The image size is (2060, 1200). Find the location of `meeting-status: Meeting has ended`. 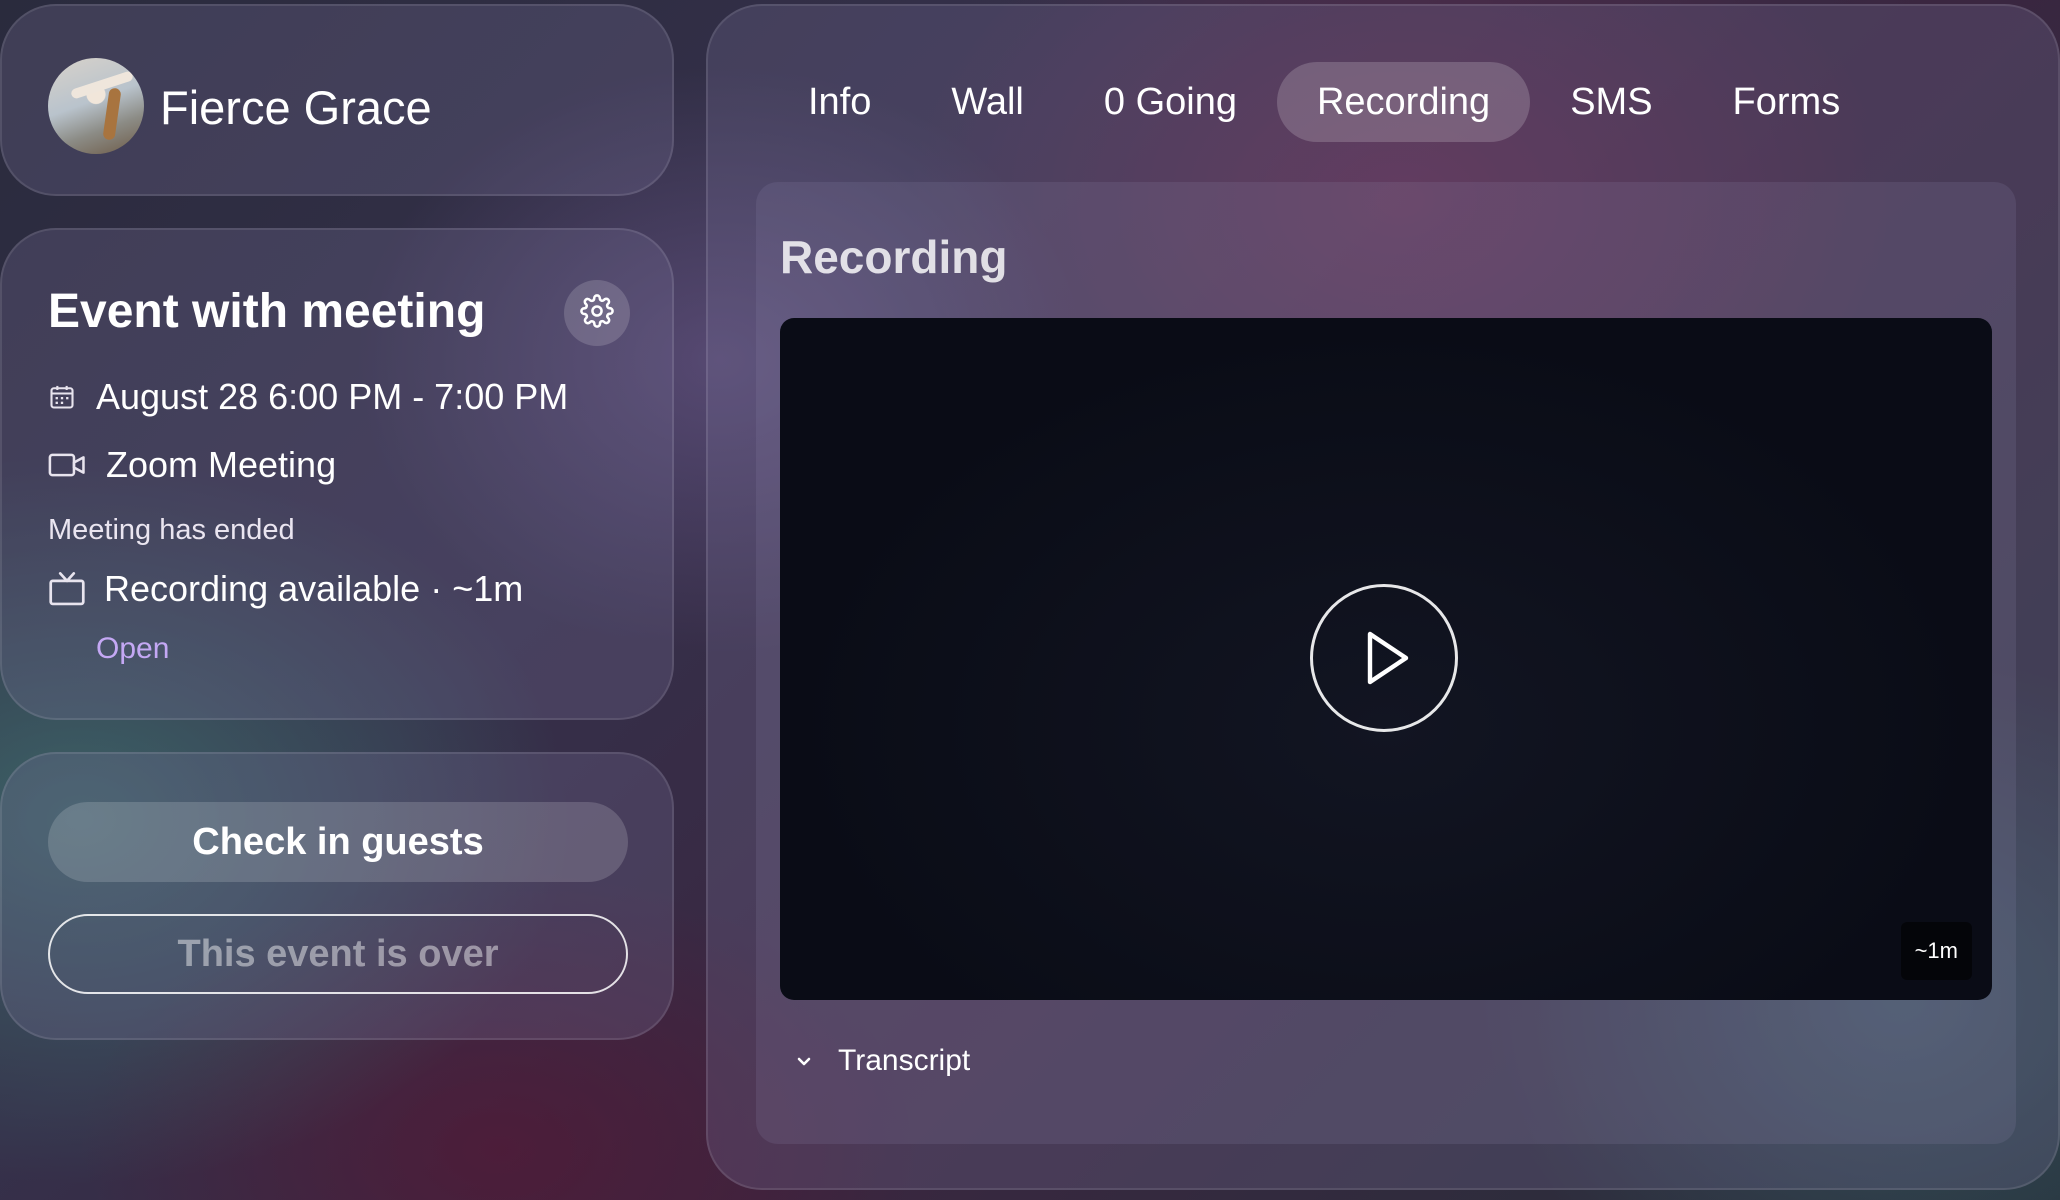

meeting-status: Meeting has ended is located at coordinates (171, 530).